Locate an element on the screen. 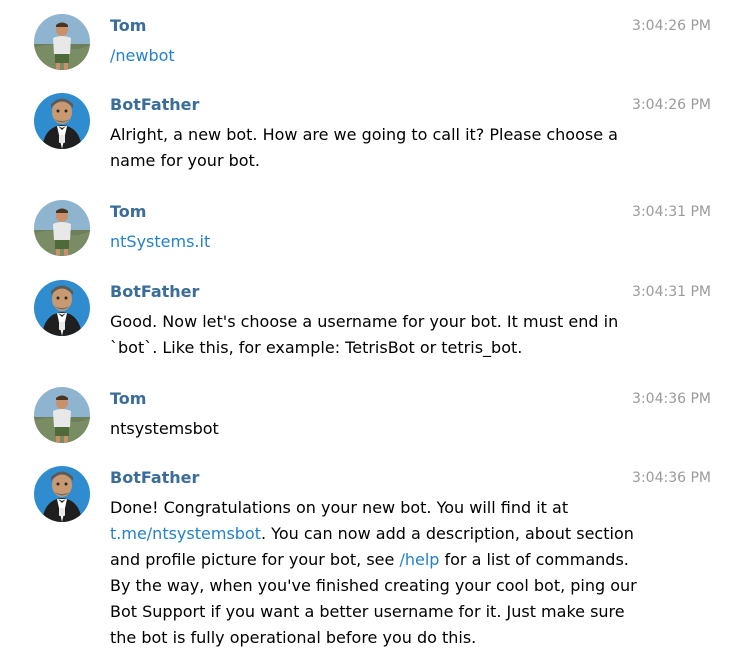  text-line: name for your bot. is located at coordinates (370, 161).